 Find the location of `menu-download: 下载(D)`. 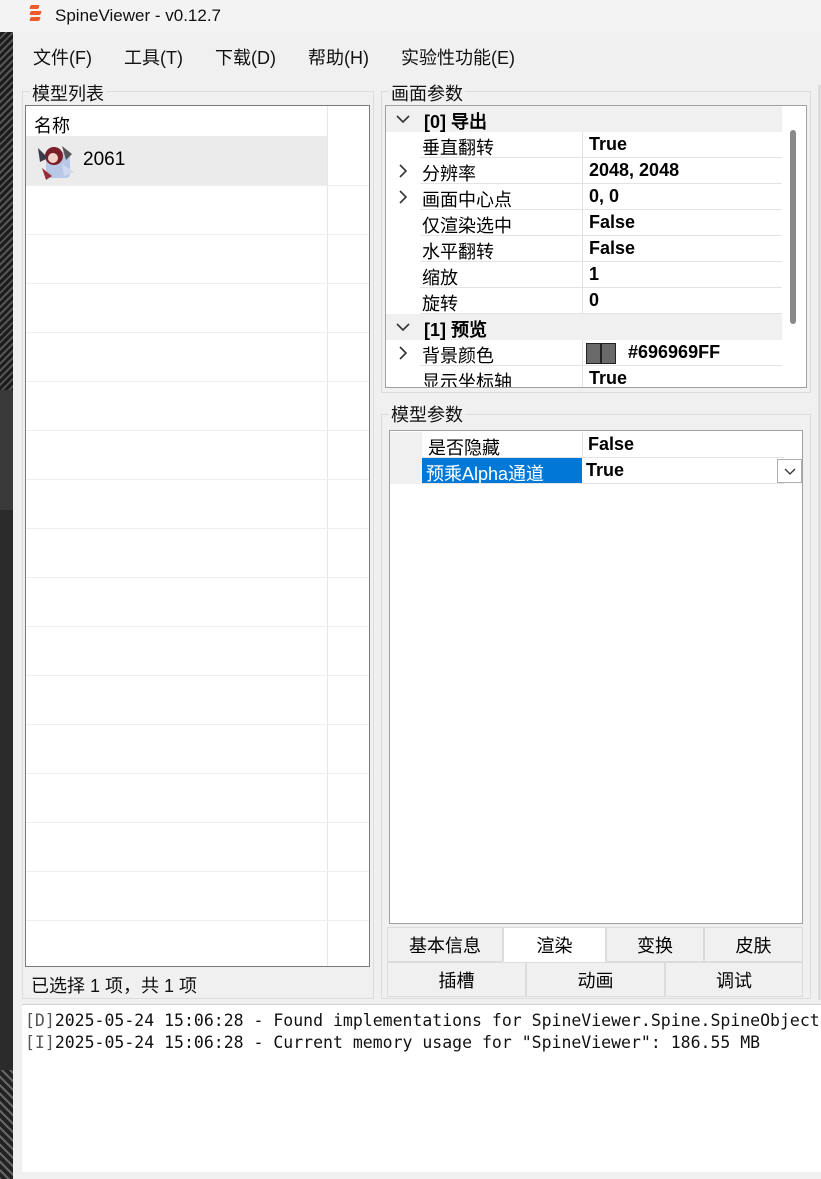

menu-download: 下载(D) is located at coordinates (241, 56).